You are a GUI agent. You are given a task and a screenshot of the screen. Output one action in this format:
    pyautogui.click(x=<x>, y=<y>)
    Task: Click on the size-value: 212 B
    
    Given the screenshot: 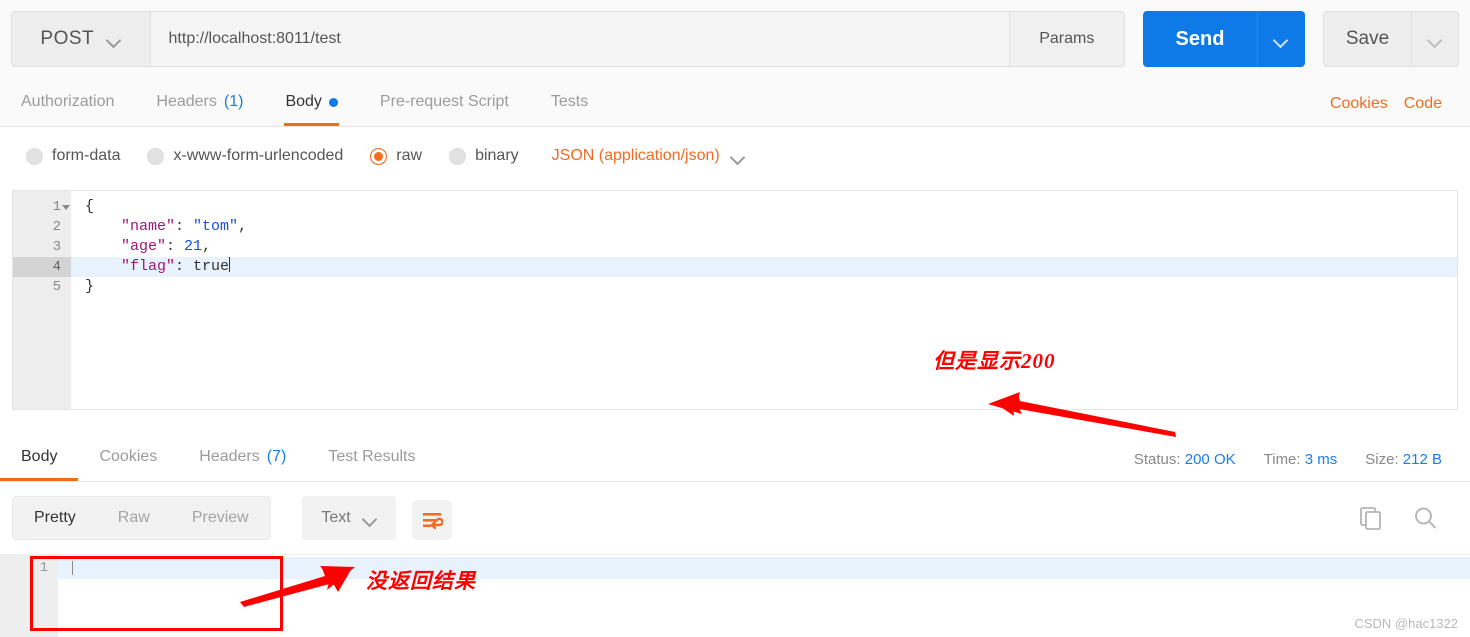 What is the action you would take?
    pyautogui.click(x=1422, y=459)
    